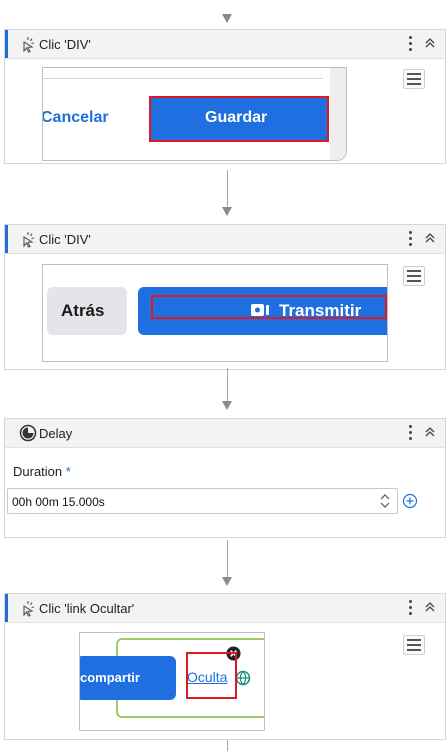 This screenshot has width=446, height=751. What do you see at coordinates (183, 78) in the screenshot?
I see `divider` at bounding box center [183, 78].